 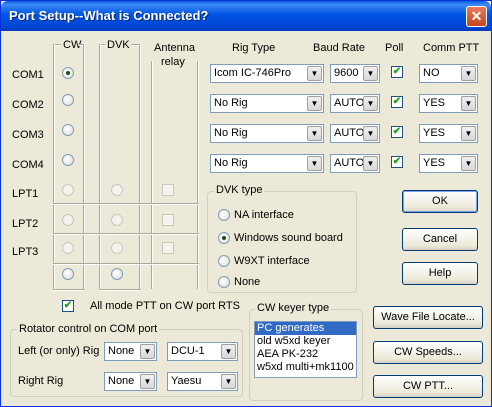 What do you see at coordinates (68, 274) in the screenshot?
I see `cw-none-radio` at bounding box center [68, 274].